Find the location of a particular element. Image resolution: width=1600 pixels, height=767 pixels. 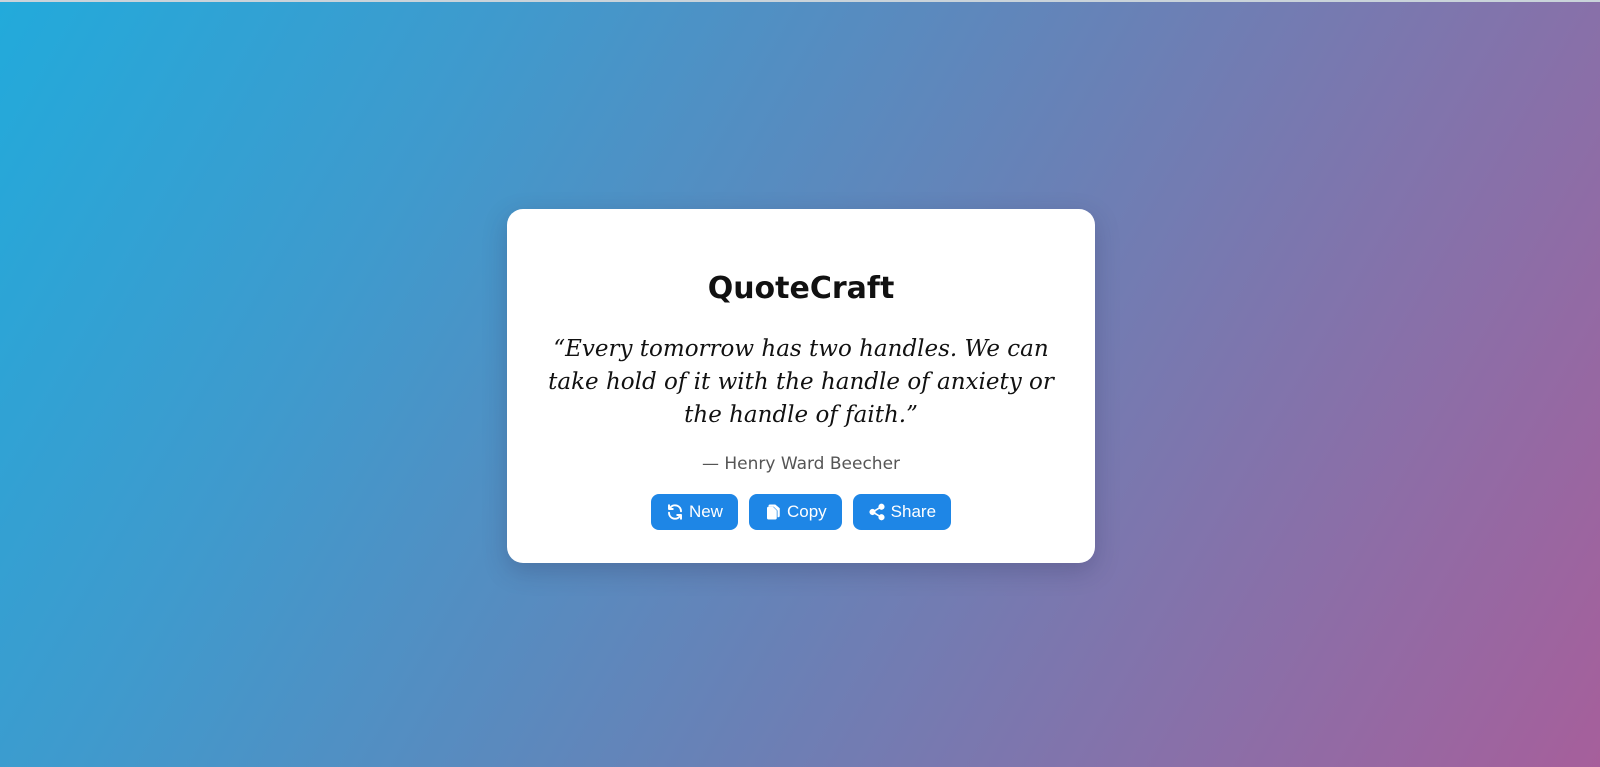

copy-icon is located at coordinates (773, 512).